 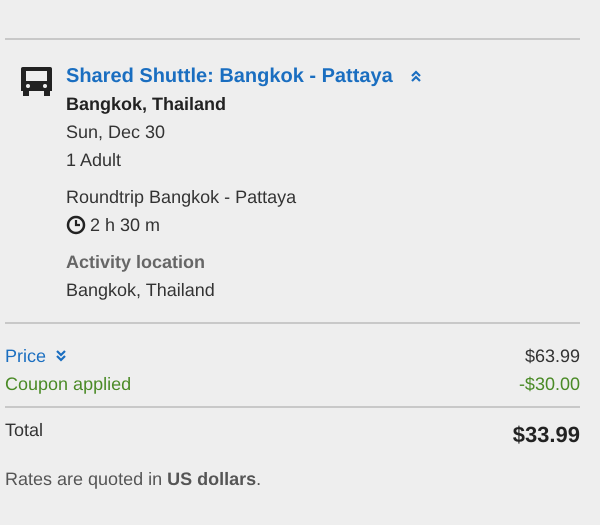 What do you see at coordinates (76, 225) in the screenshot?
I see `clock-icon` at bounding box center [76, 225].